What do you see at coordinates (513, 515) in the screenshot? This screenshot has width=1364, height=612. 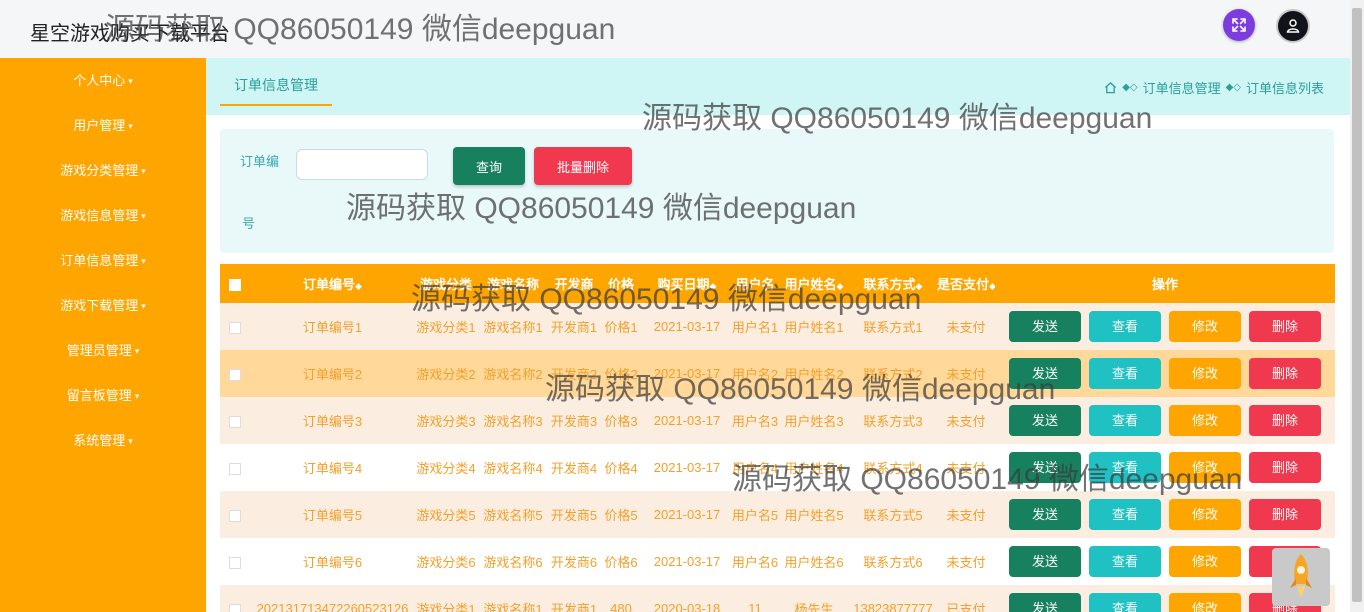 I see `table-cell: 游戏名称5` at bounding box center [513, 515].